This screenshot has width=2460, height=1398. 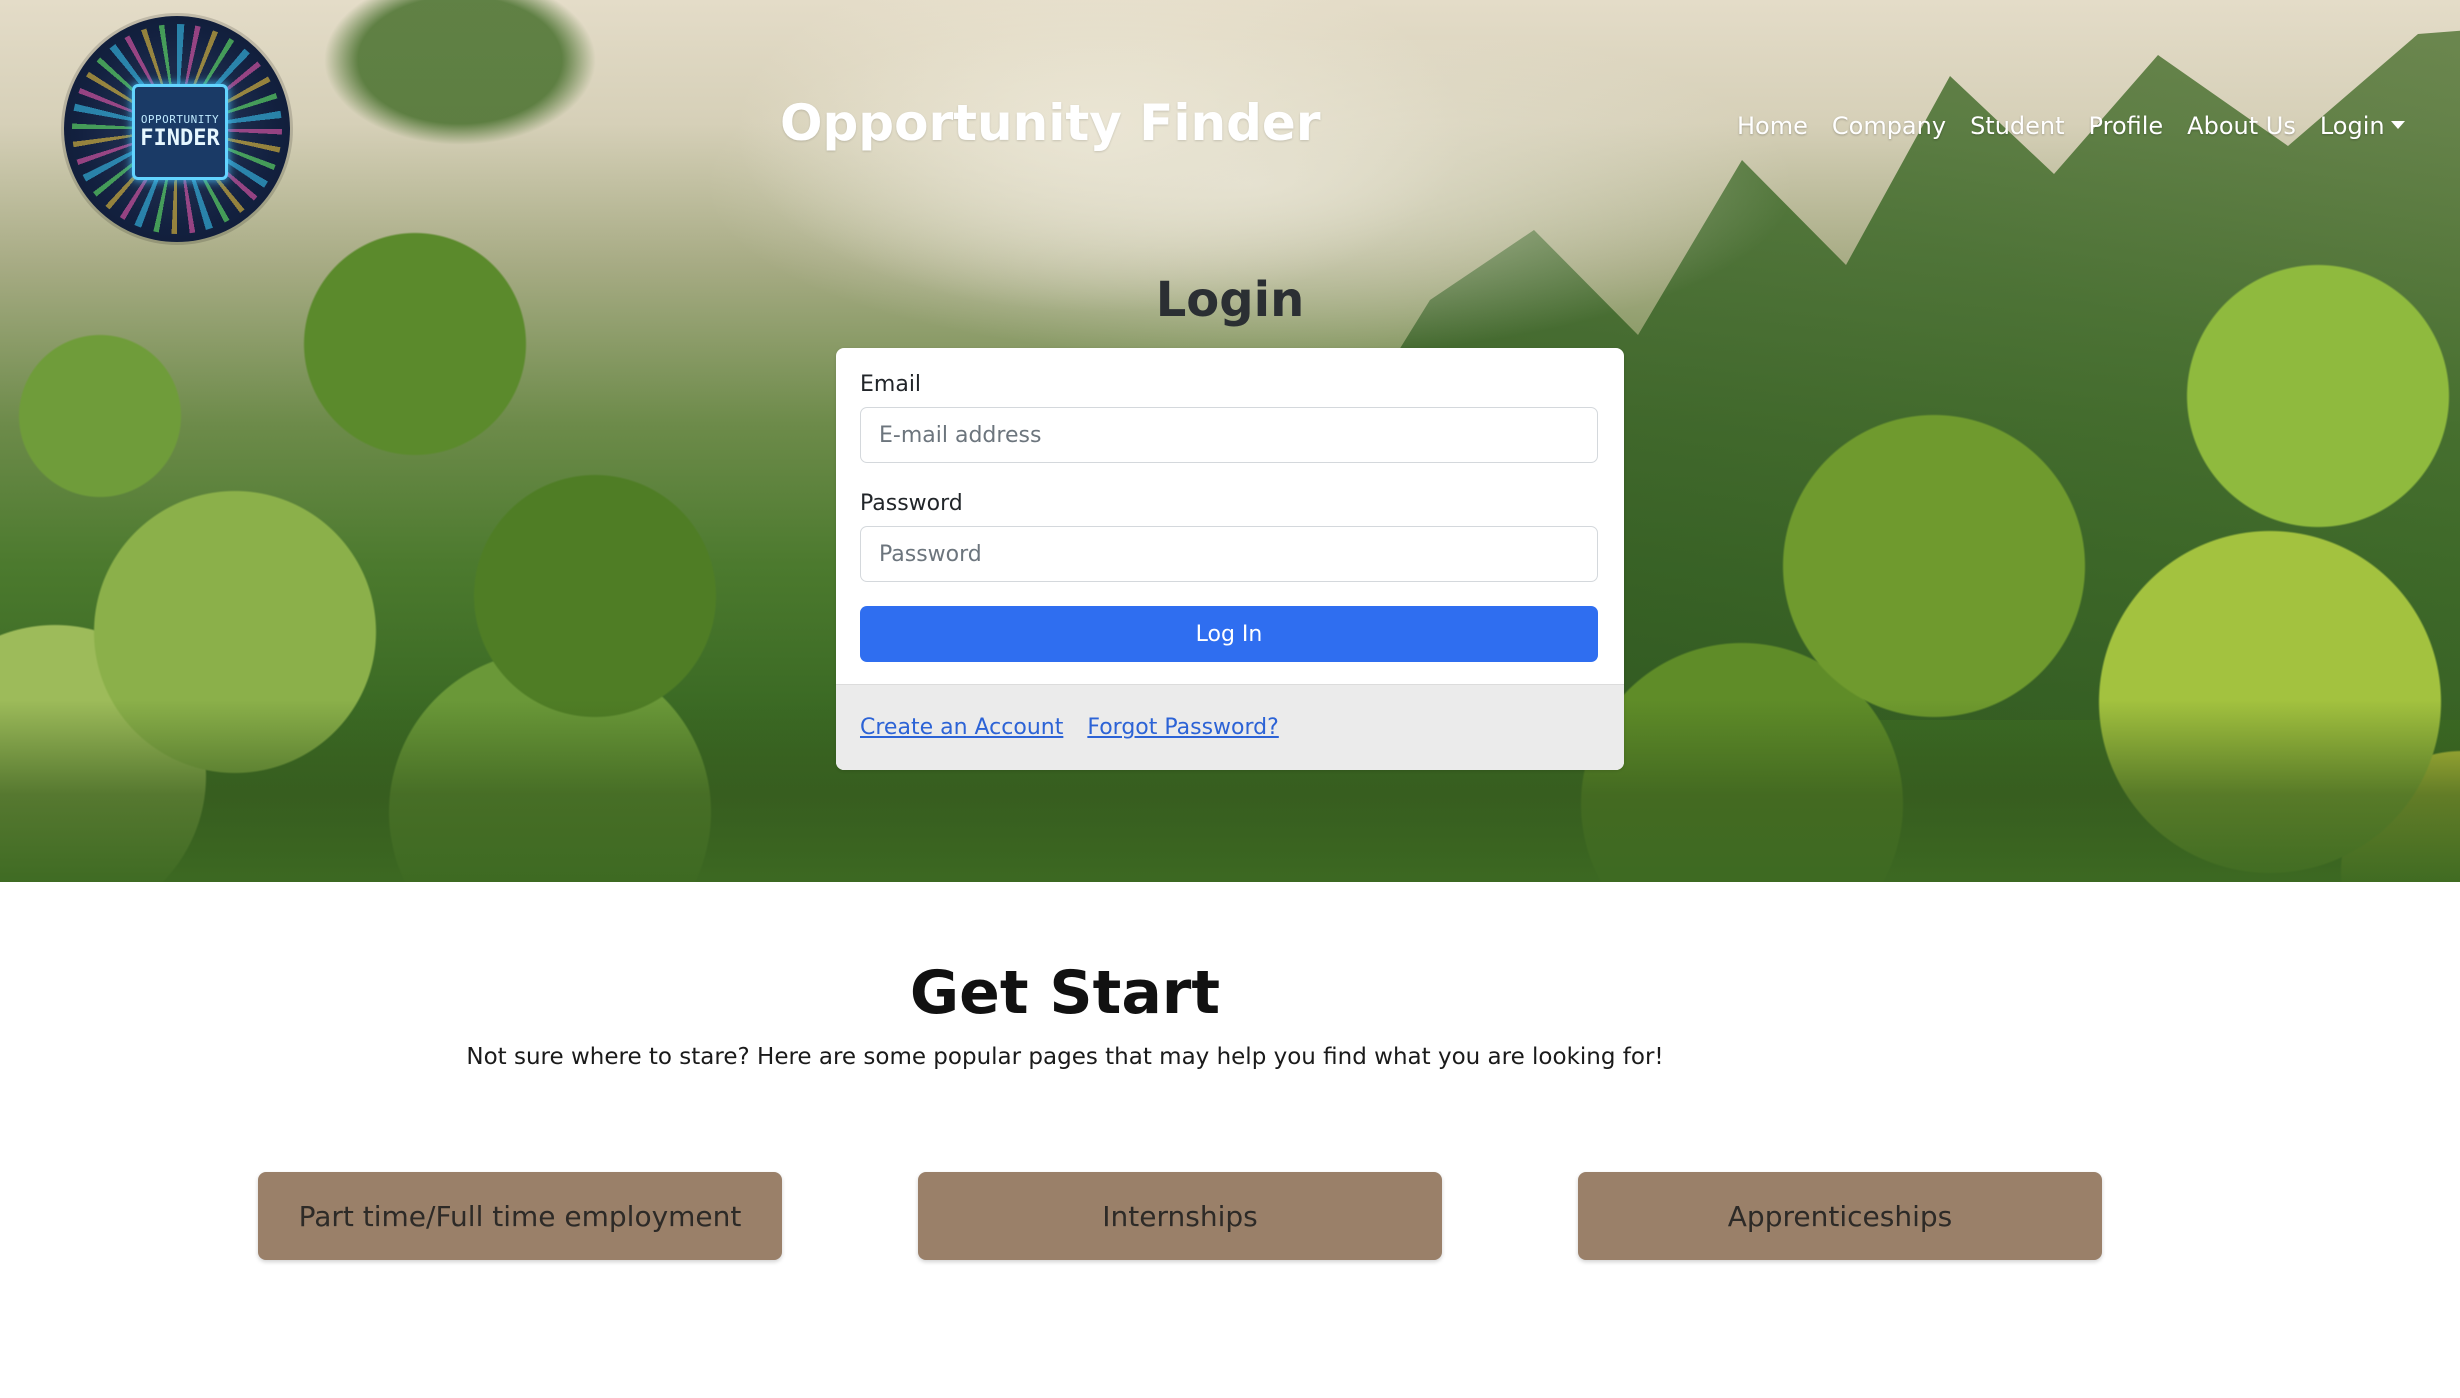 I want to click on nav-login-label: Login, so click(x=2352, y=126).